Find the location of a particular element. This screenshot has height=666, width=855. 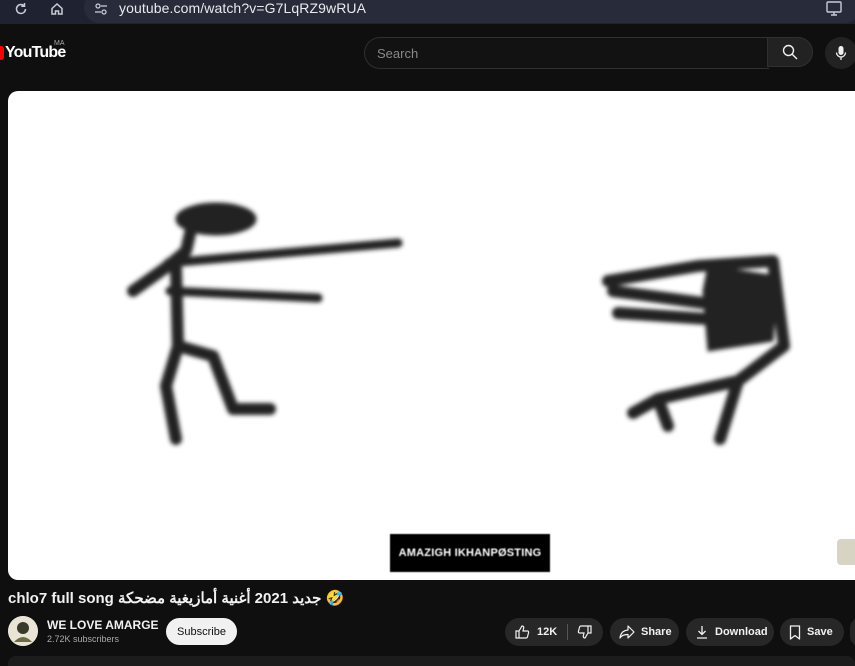

home-icon is located at coordinates (57, 9).